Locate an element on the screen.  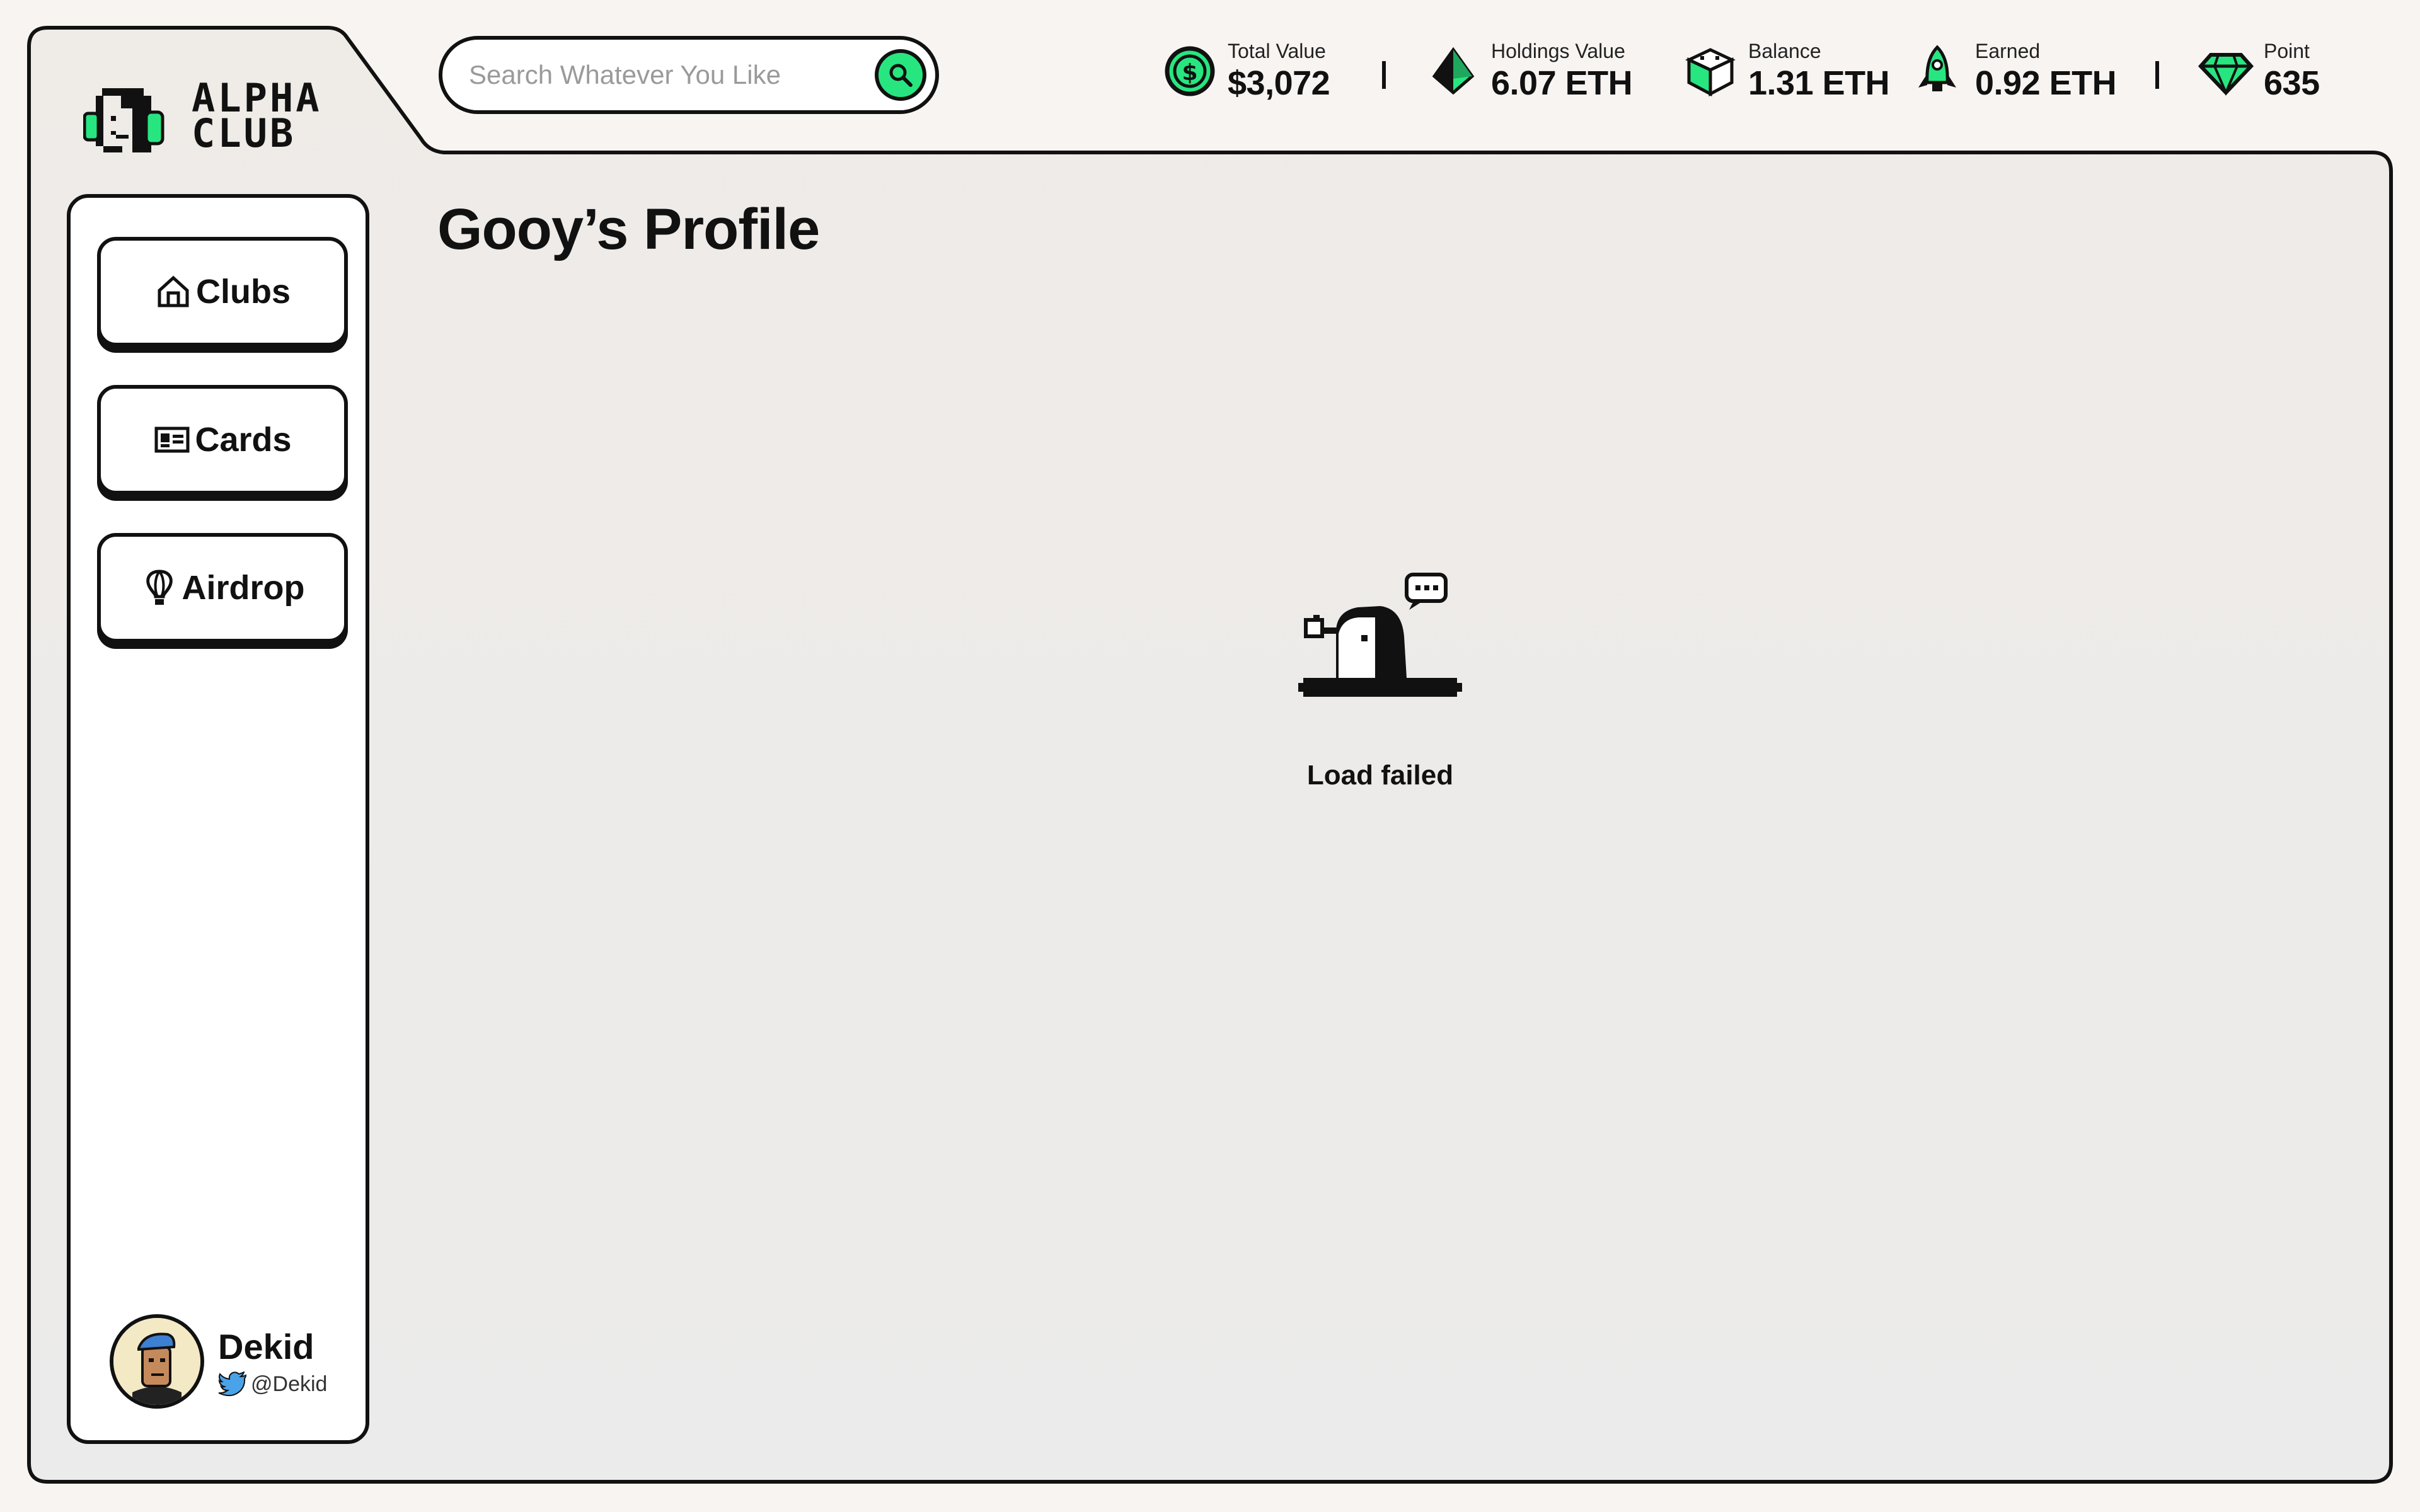
logo-text-club: CLUB is located at coordinates (244, 133).